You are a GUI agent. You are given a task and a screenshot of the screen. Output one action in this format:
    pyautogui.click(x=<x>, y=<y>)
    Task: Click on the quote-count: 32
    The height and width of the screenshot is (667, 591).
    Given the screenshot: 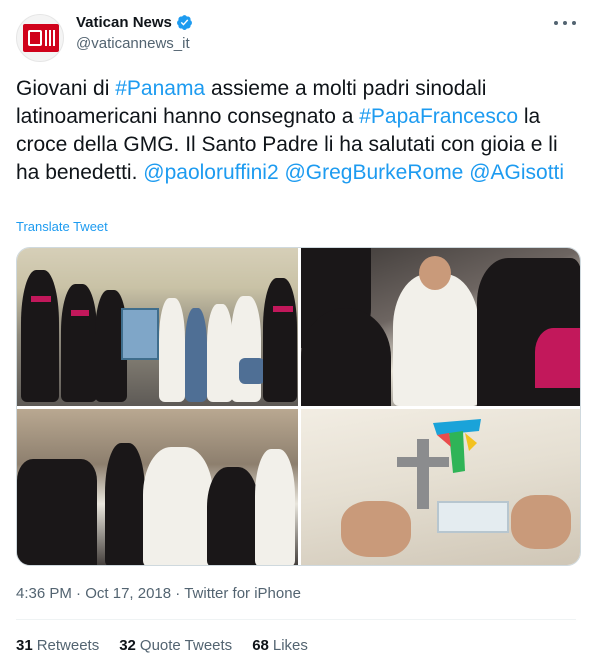 What is the action you would take?
    pyautogui.click(x=127, y=645)
    